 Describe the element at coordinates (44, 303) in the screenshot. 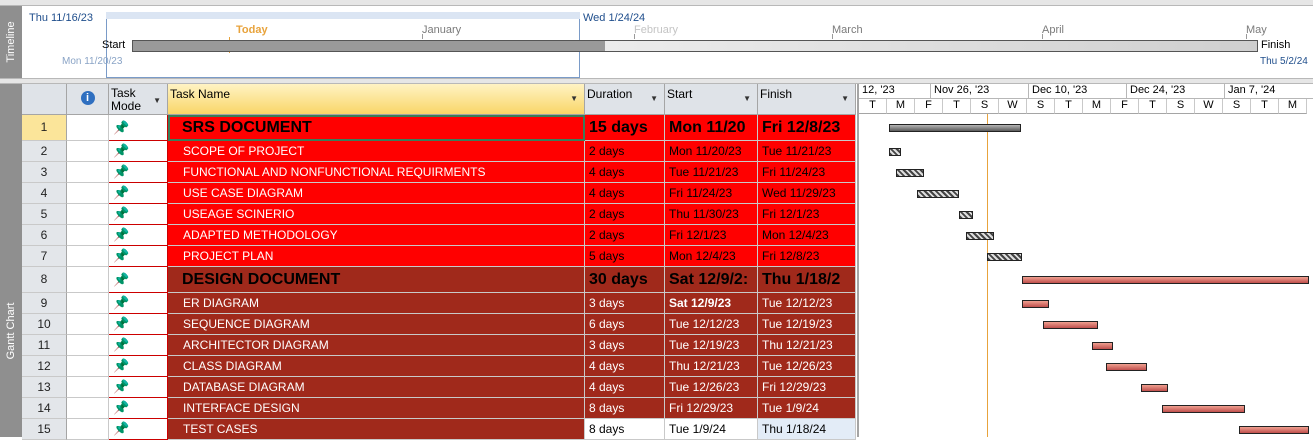

I see `row-number: 9` at that location.